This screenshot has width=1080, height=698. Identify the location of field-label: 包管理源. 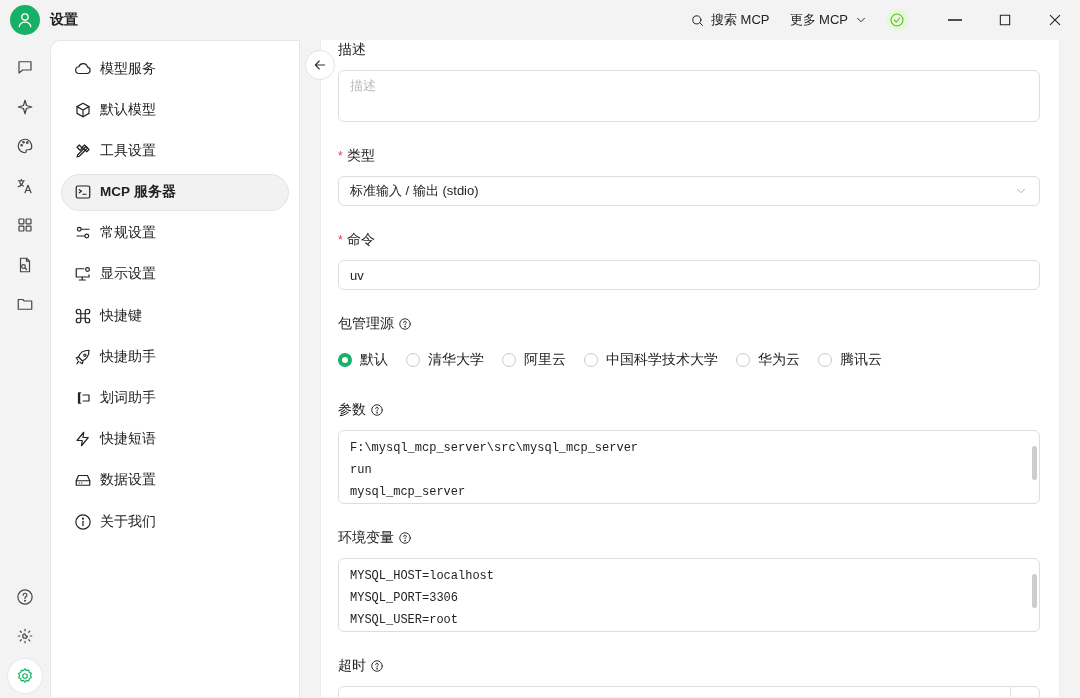
(366, 324).